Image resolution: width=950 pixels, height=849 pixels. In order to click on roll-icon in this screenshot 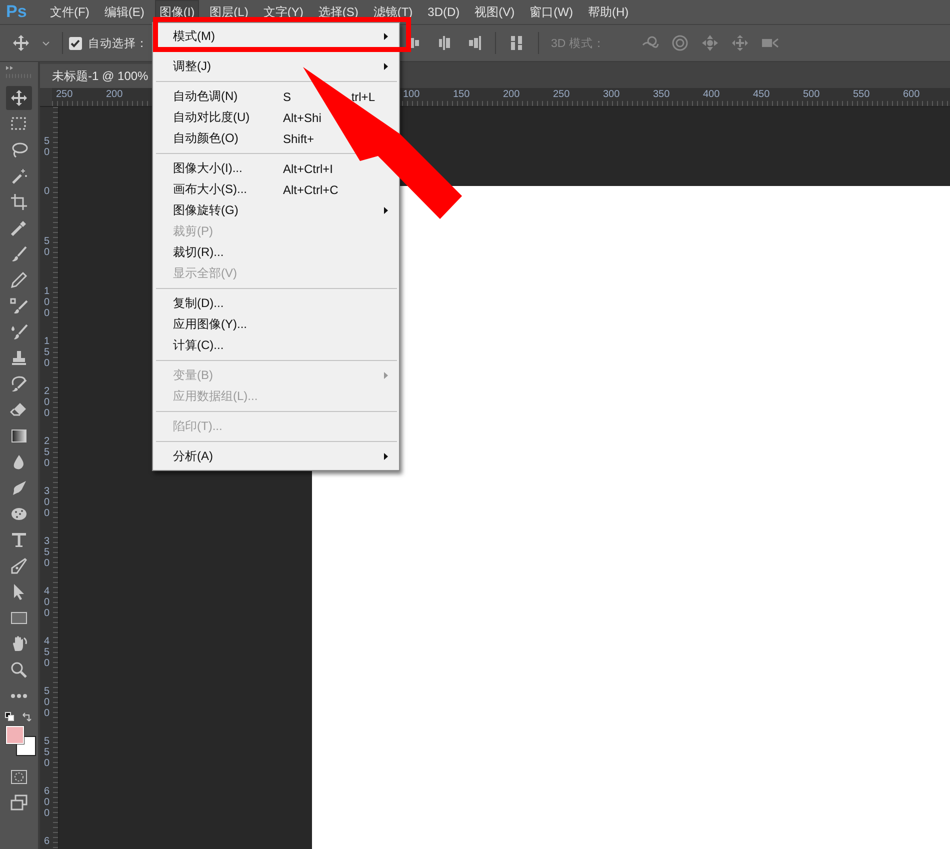, I will do `click(679, 43)`.